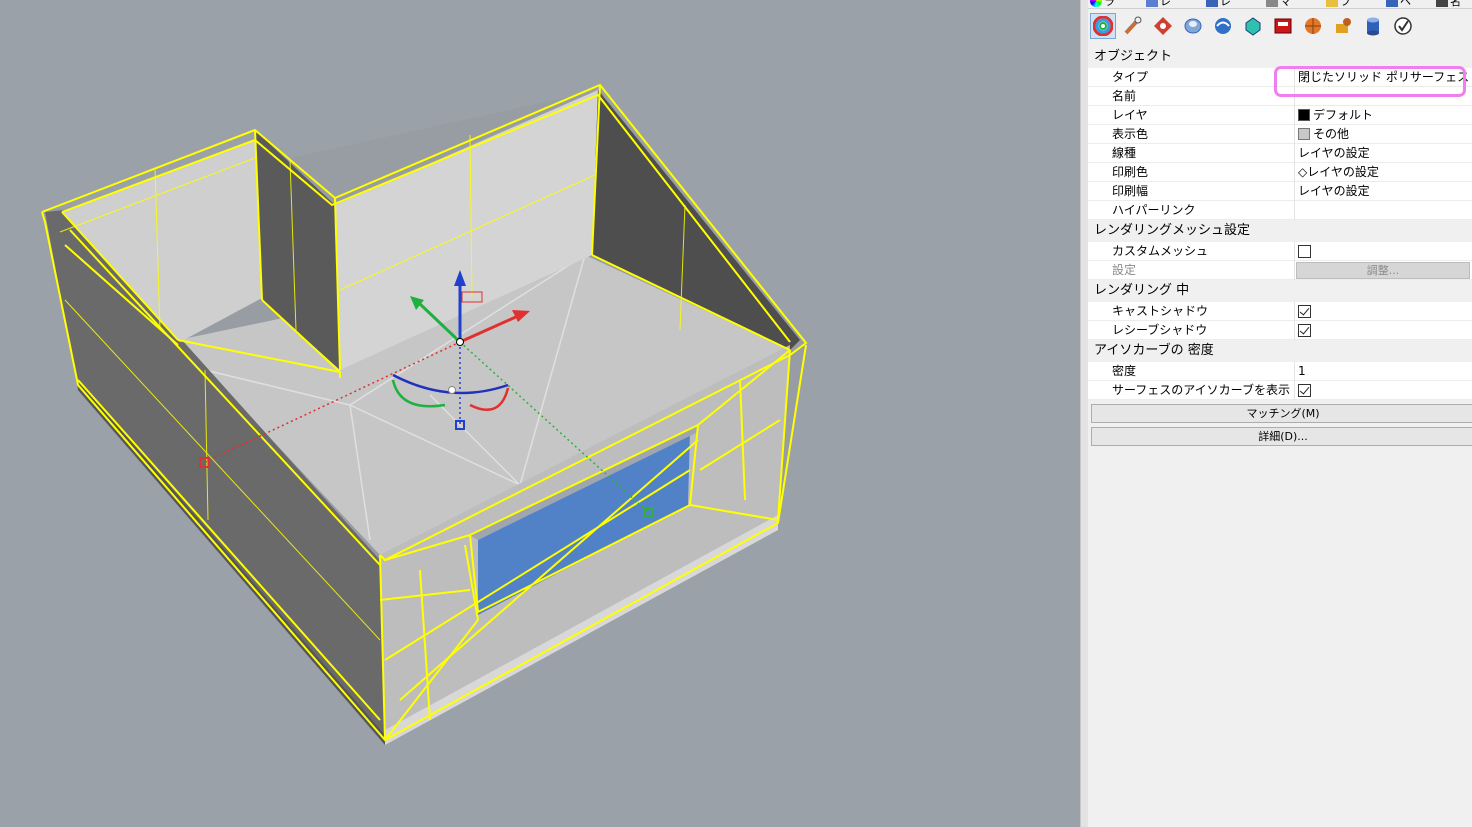 The width and height of the screenshot is (1472, 827). I want to click on row-custom-mesh: カスタムメッシュ, so click(1280, 251).